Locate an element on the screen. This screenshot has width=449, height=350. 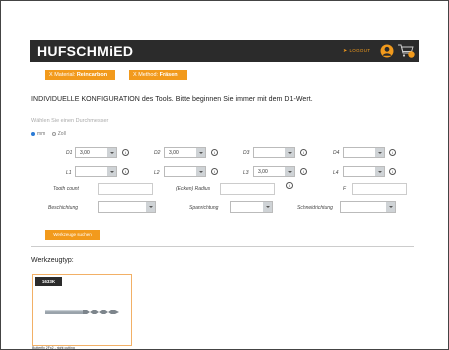
coating-label: Beschichtung is located at coordinates (63, 208).